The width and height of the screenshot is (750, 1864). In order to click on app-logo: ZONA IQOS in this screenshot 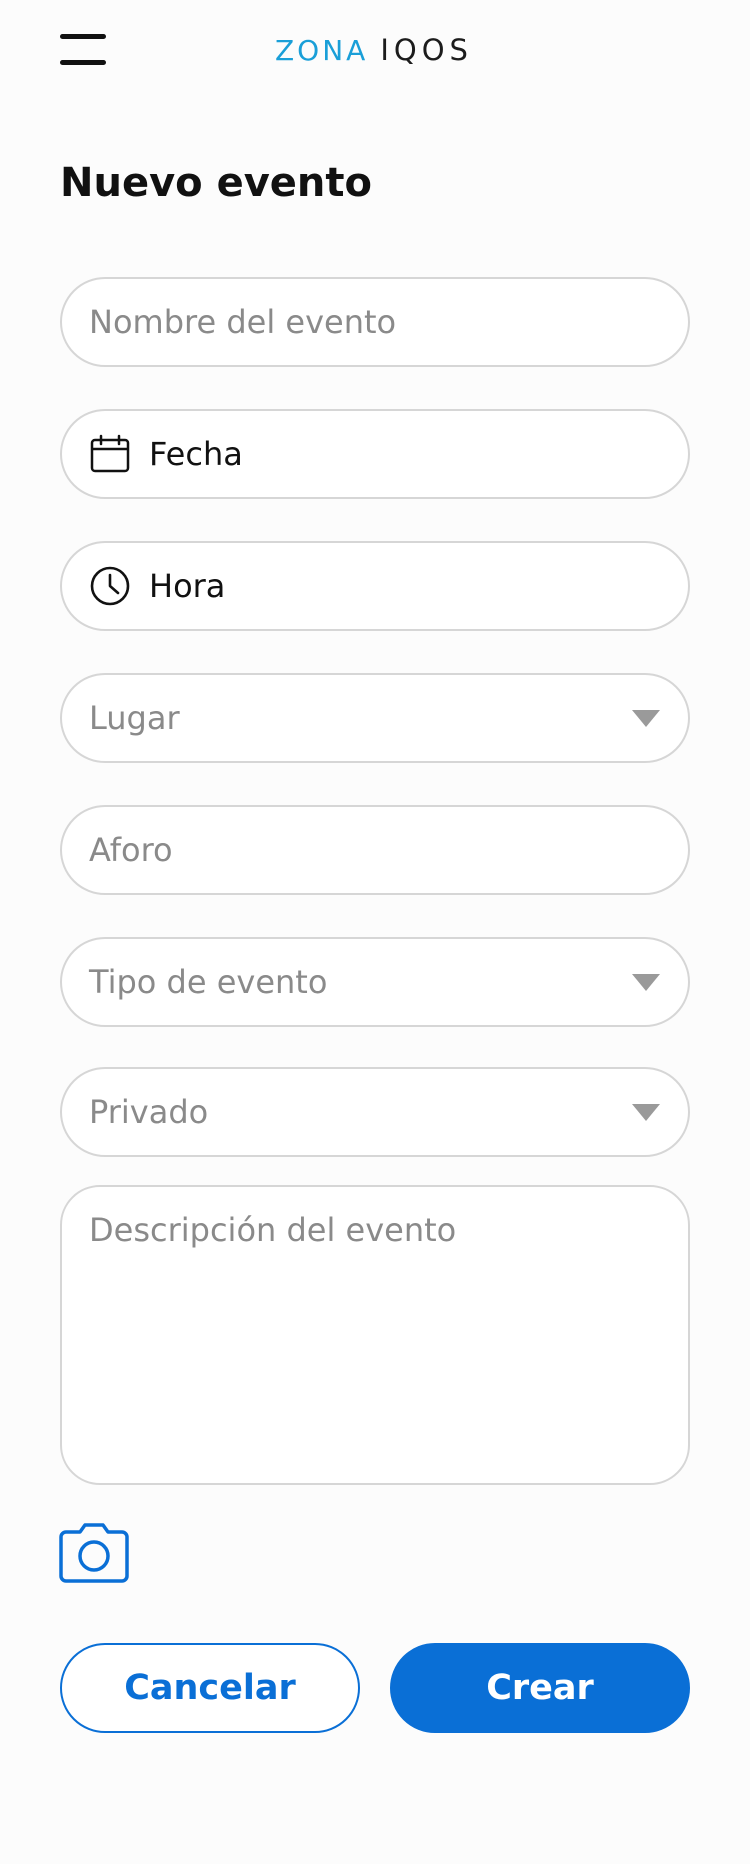, I will do `click(374, 50)`.